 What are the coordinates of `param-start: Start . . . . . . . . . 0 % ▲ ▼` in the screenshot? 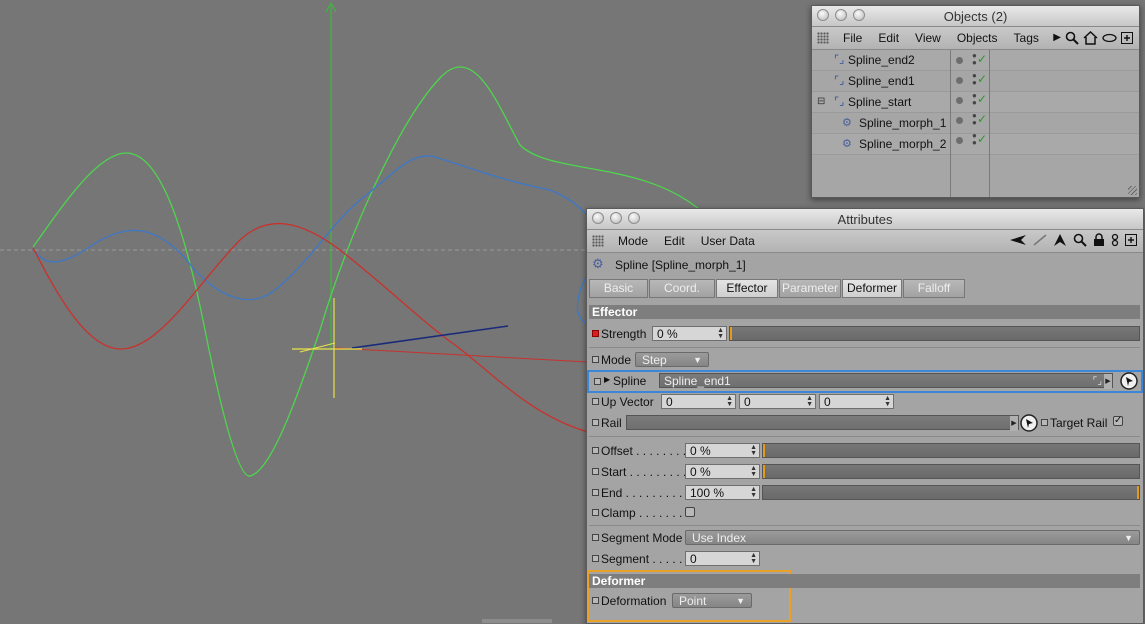 It's located at (864, 472).